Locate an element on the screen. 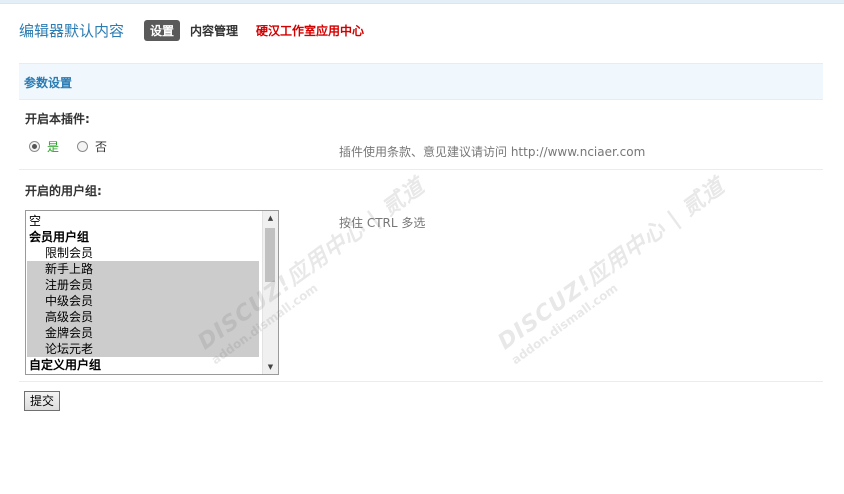  section-title: 参数设置 is located at coordinates (48, 83).